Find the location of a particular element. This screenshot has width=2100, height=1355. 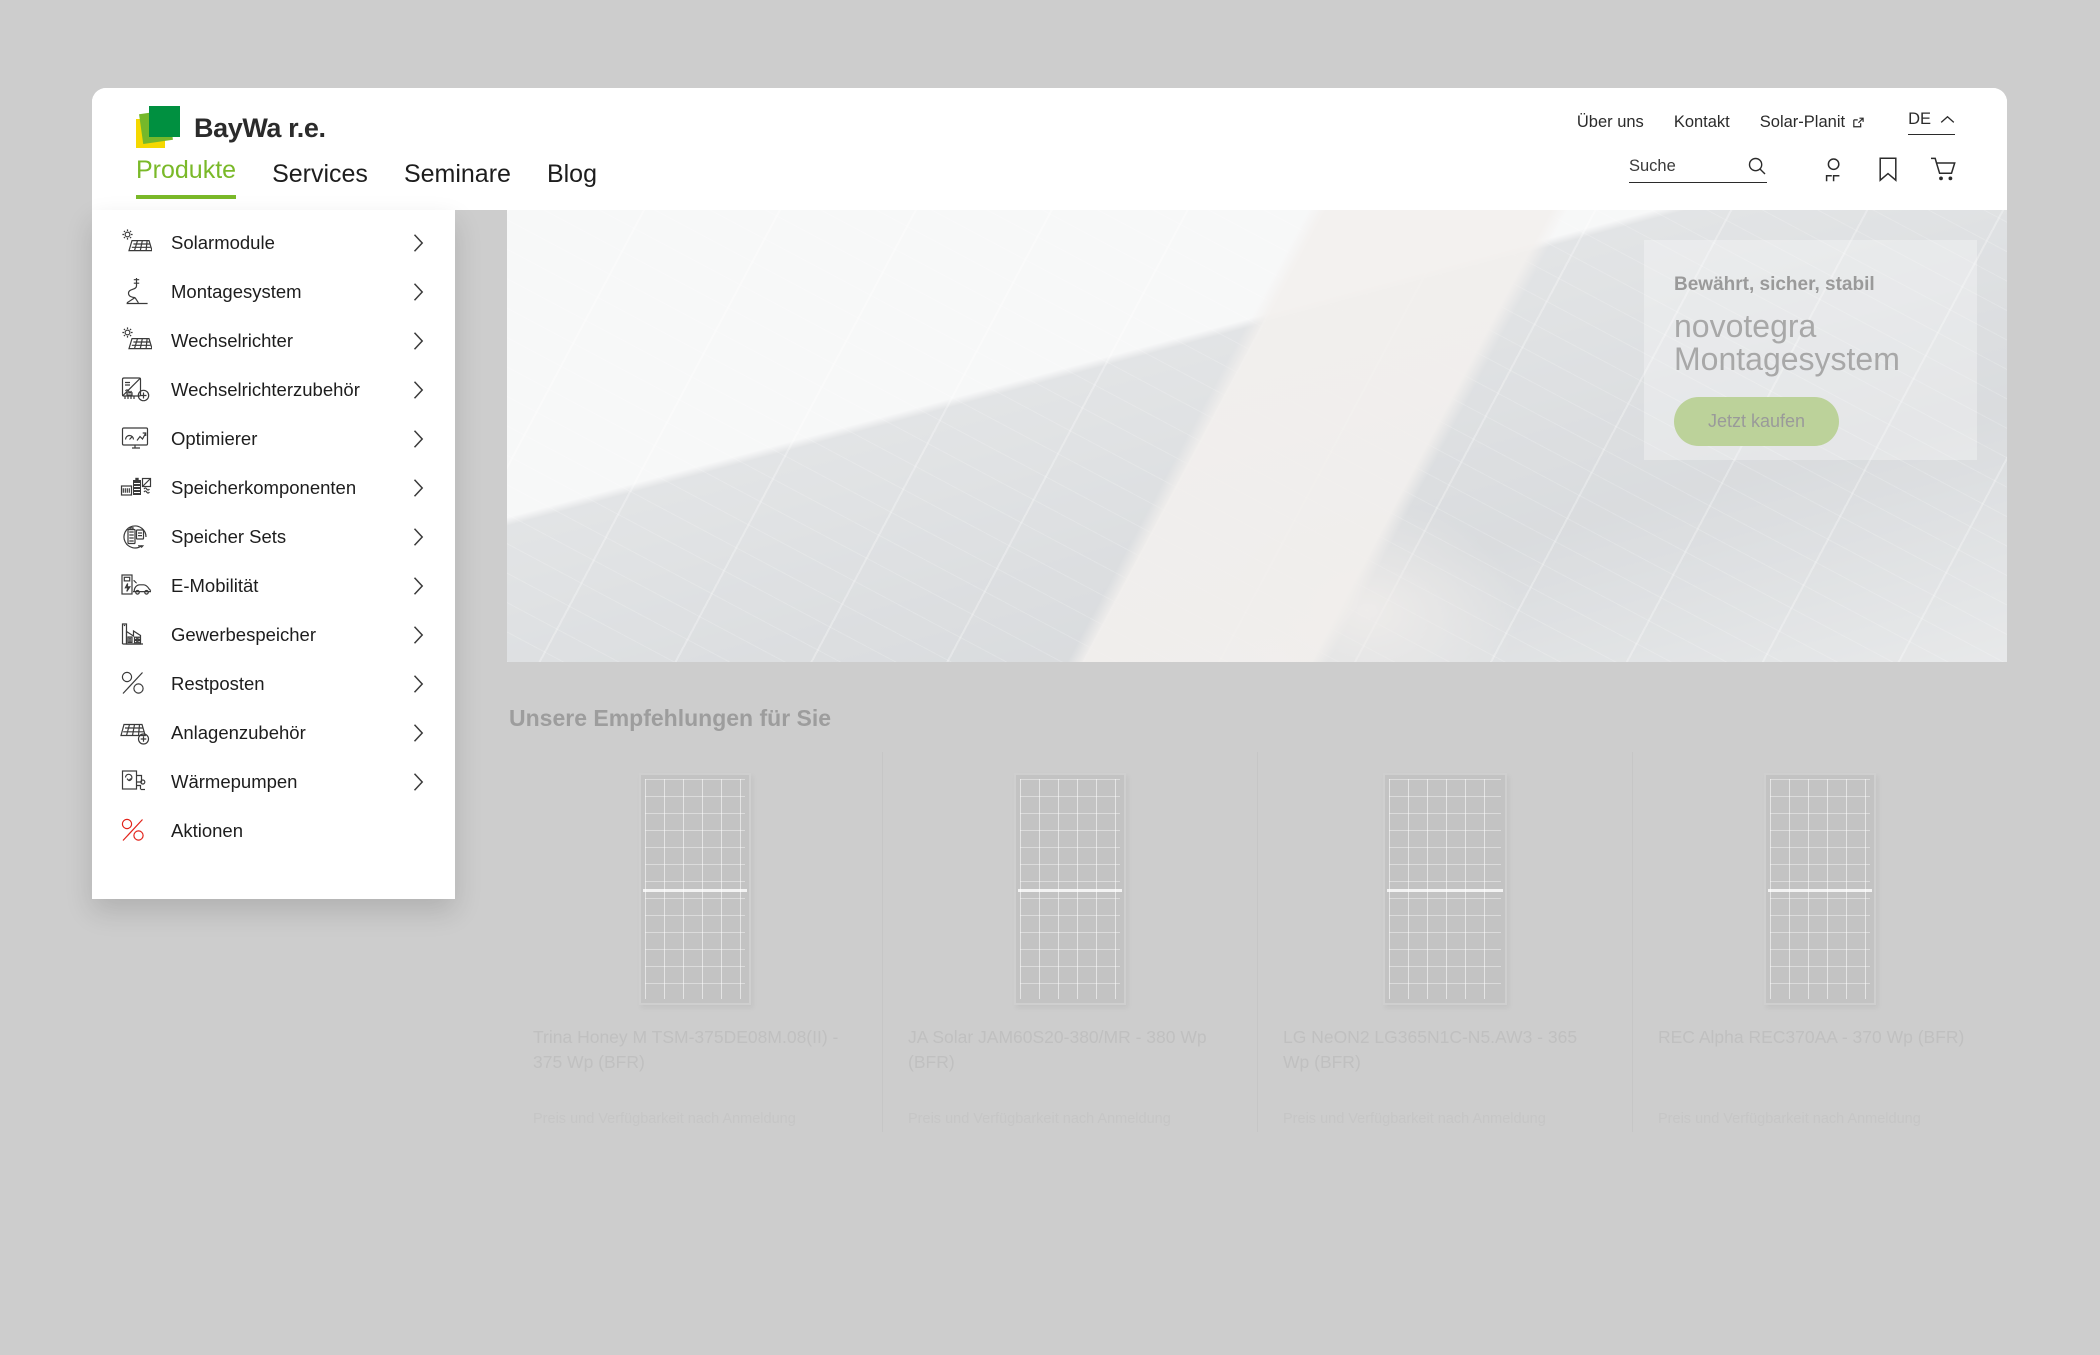

language-selector-label: DE is located at coordinates (1919, 119).